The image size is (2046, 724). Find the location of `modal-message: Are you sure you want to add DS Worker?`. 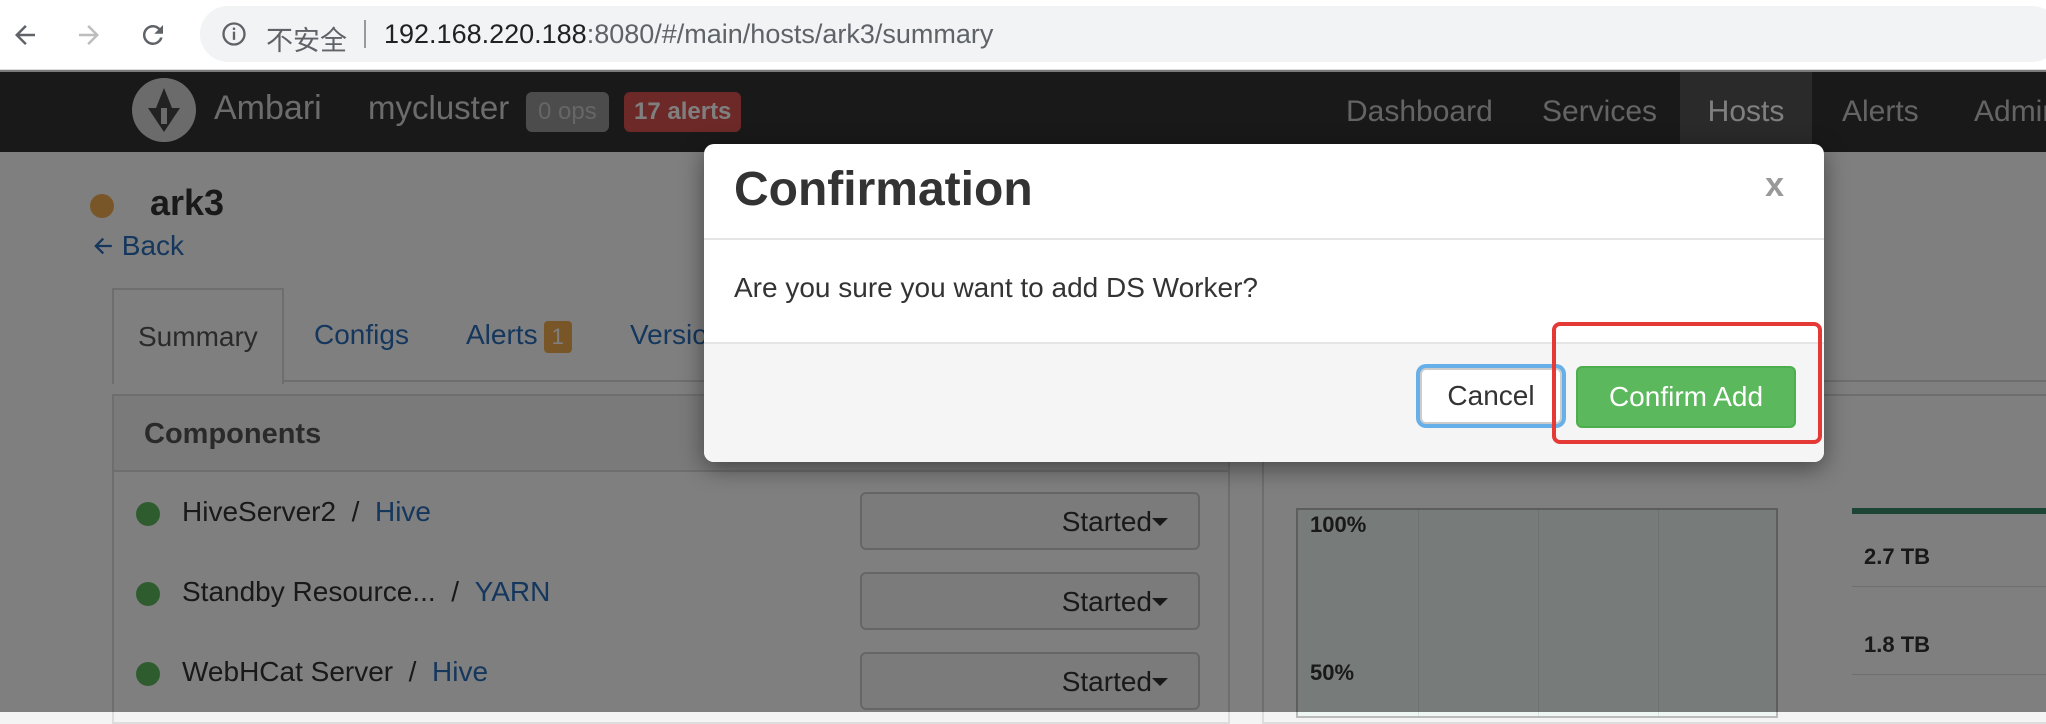

modal-message: Are you sure you want to add DS Worker? is located at coordinates (996, 287).